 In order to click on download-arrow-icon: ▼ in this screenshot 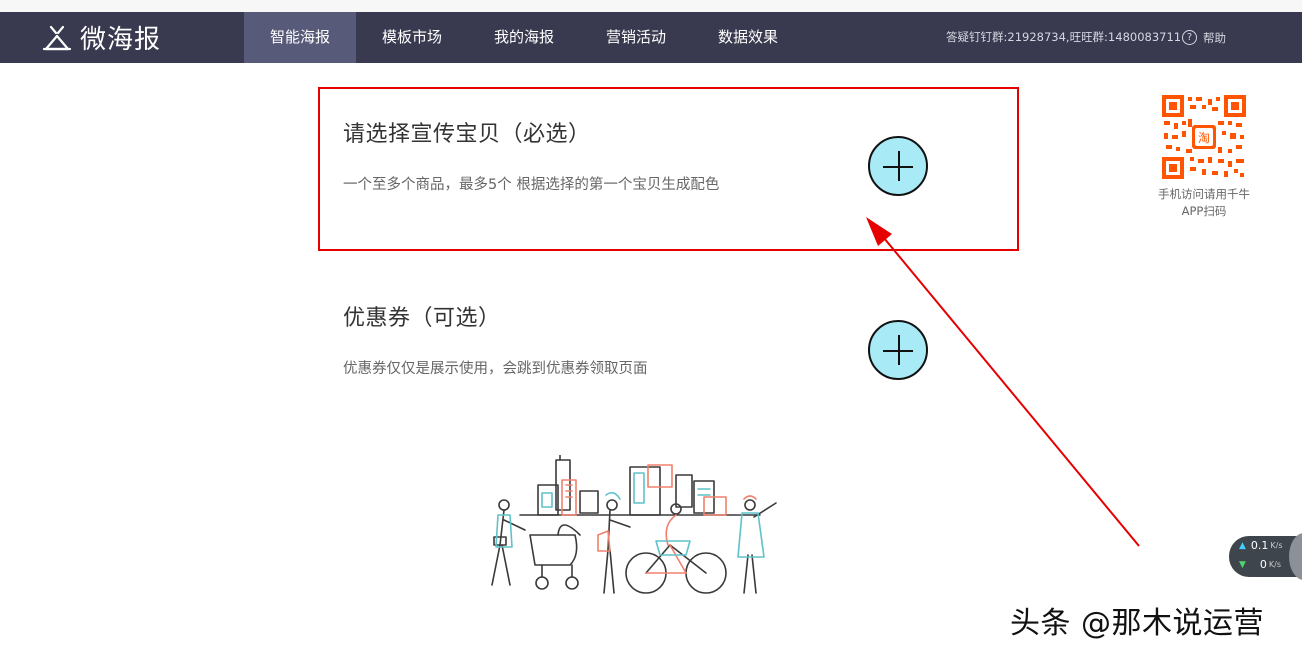, I will do `click(1242, 564)`.